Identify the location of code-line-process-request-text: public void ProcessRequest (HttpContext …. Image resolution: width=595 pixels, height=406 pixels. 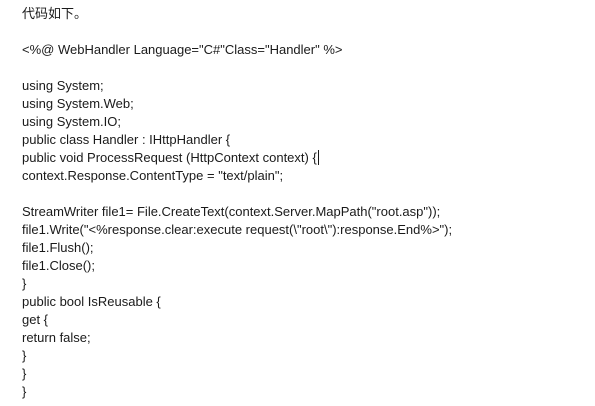
(169, 157).